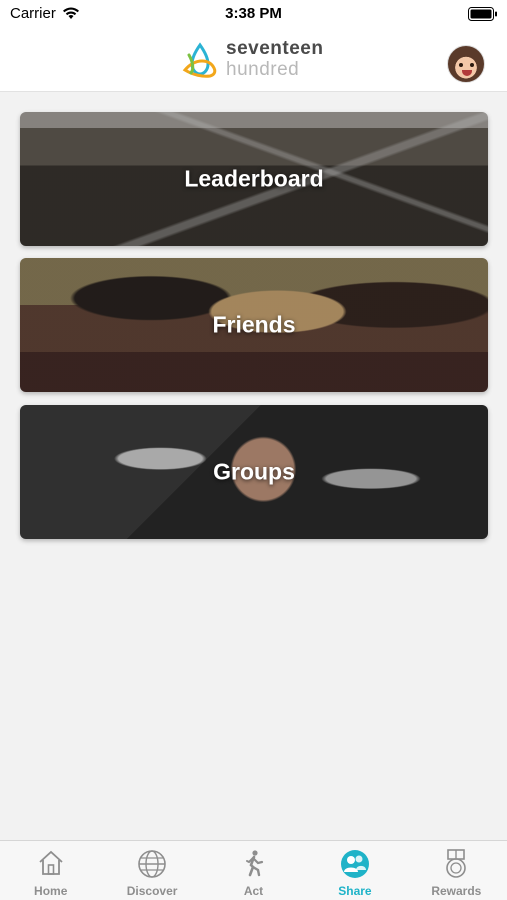  I want to click on groups-card: Groups, so click(254, 472).